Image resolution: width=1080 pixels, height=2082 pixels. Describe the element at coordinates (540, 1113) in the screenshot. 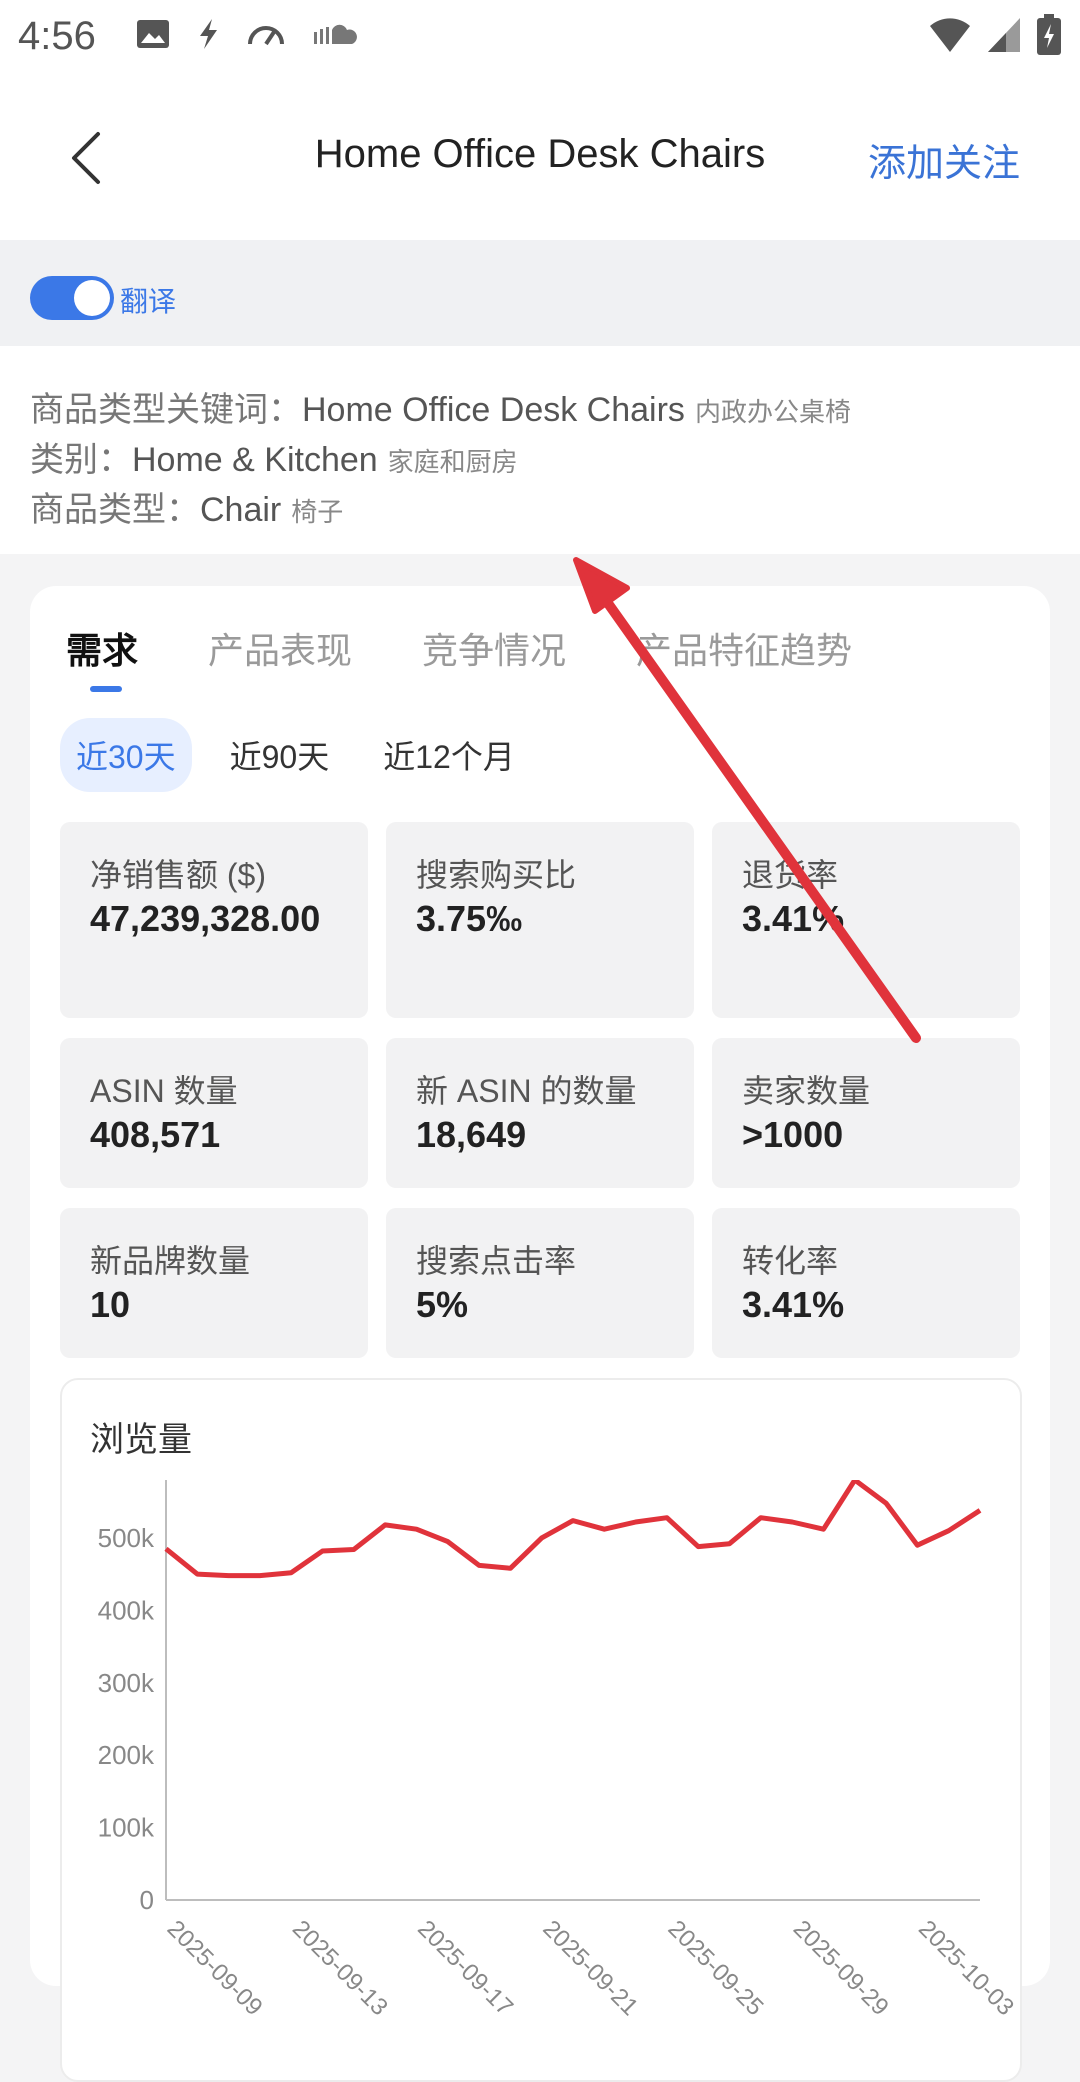

I see `metric-new-asin-count: 新 ASIN 的数量 18,649` at that location.